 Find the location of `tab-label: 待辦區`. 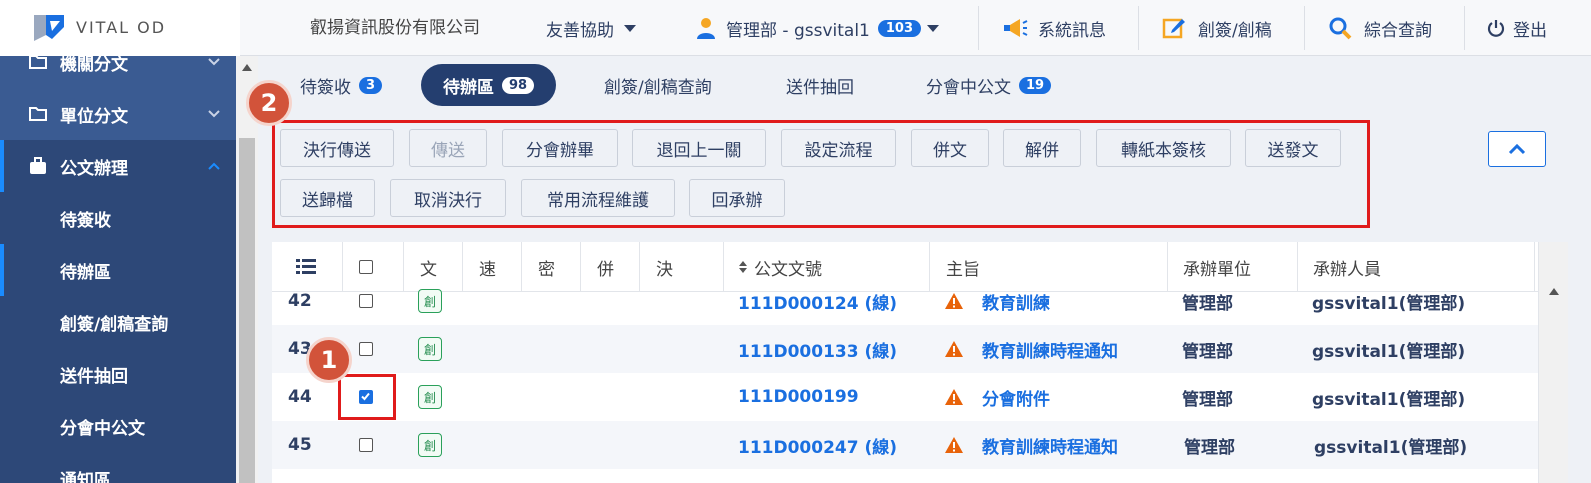

tab-label: 待辦區 is located at coordinates (468, 87).